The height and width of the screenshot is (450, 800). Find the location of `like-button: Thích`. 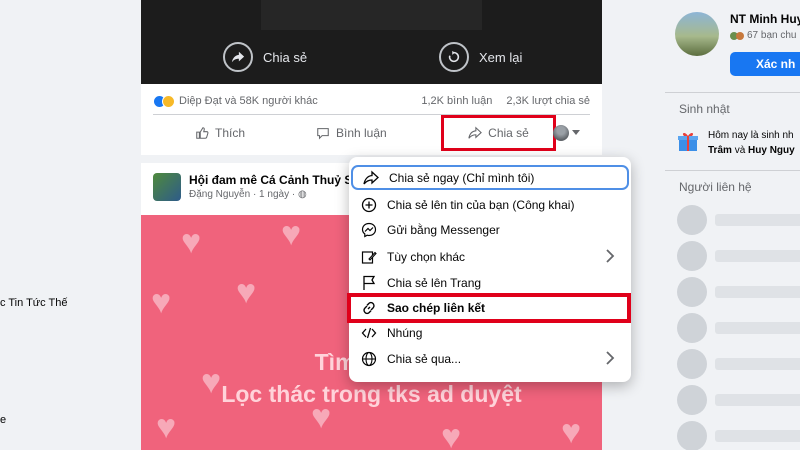

like-button: Thích is located at coordinates (220, 133).